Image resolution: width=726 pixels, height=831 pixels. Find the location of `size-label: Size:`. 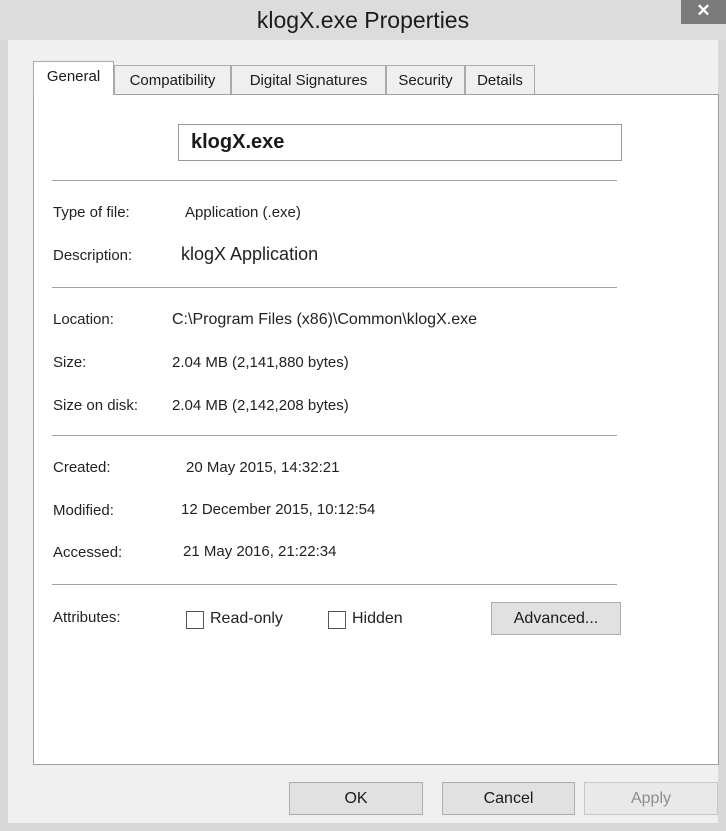

size-label: Size: is located at coordinates (70, 362).